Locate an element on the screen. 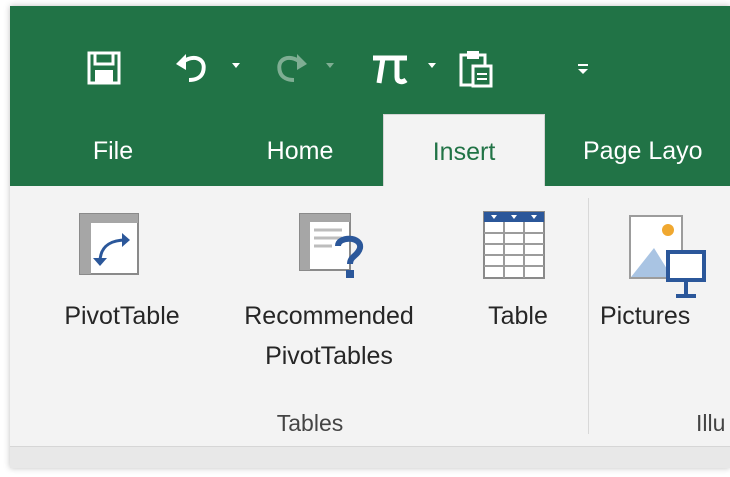  illustrations-group-label: Illu is located at coordinates (711, 423).